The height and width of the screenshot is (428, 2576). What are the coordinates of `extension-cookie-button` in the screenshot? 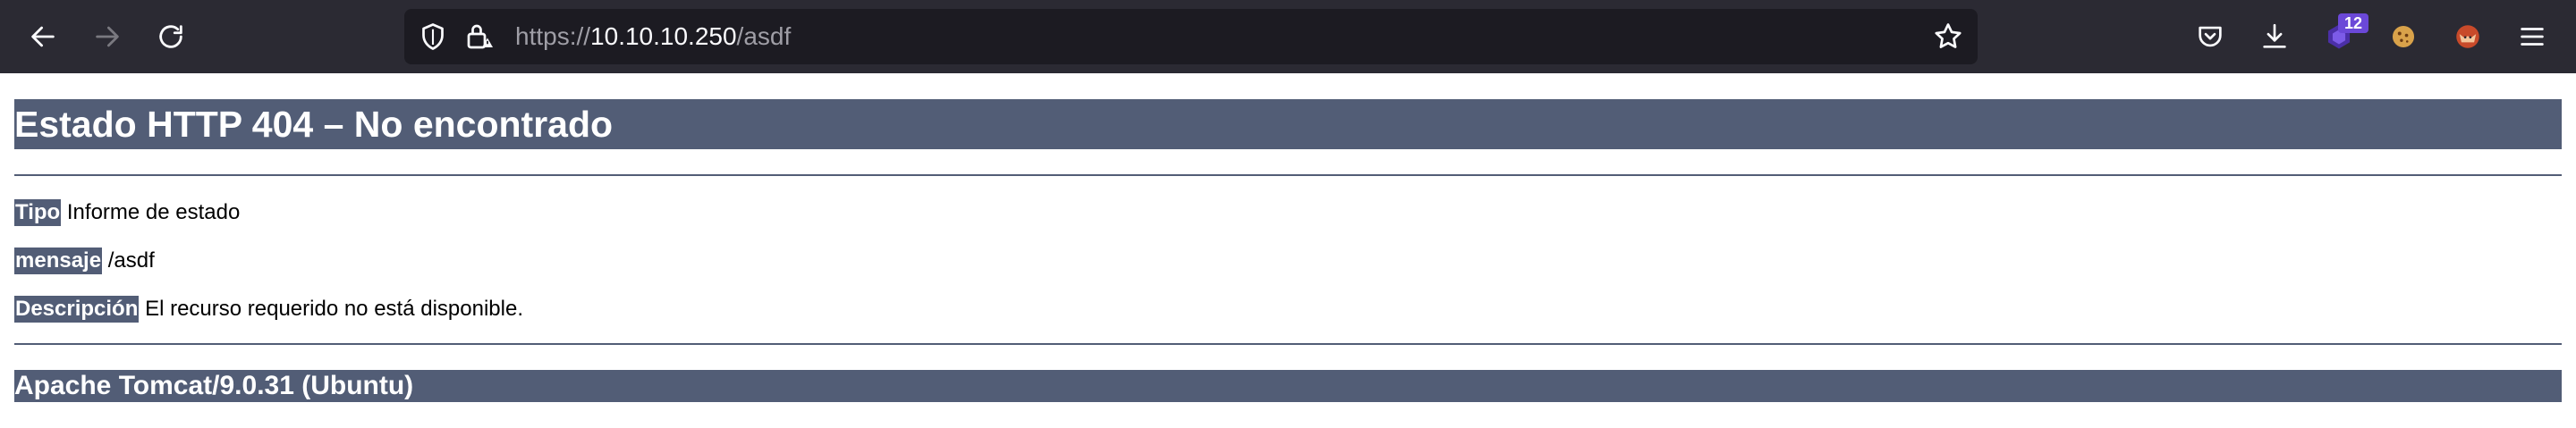 It's located at (2403, 36).